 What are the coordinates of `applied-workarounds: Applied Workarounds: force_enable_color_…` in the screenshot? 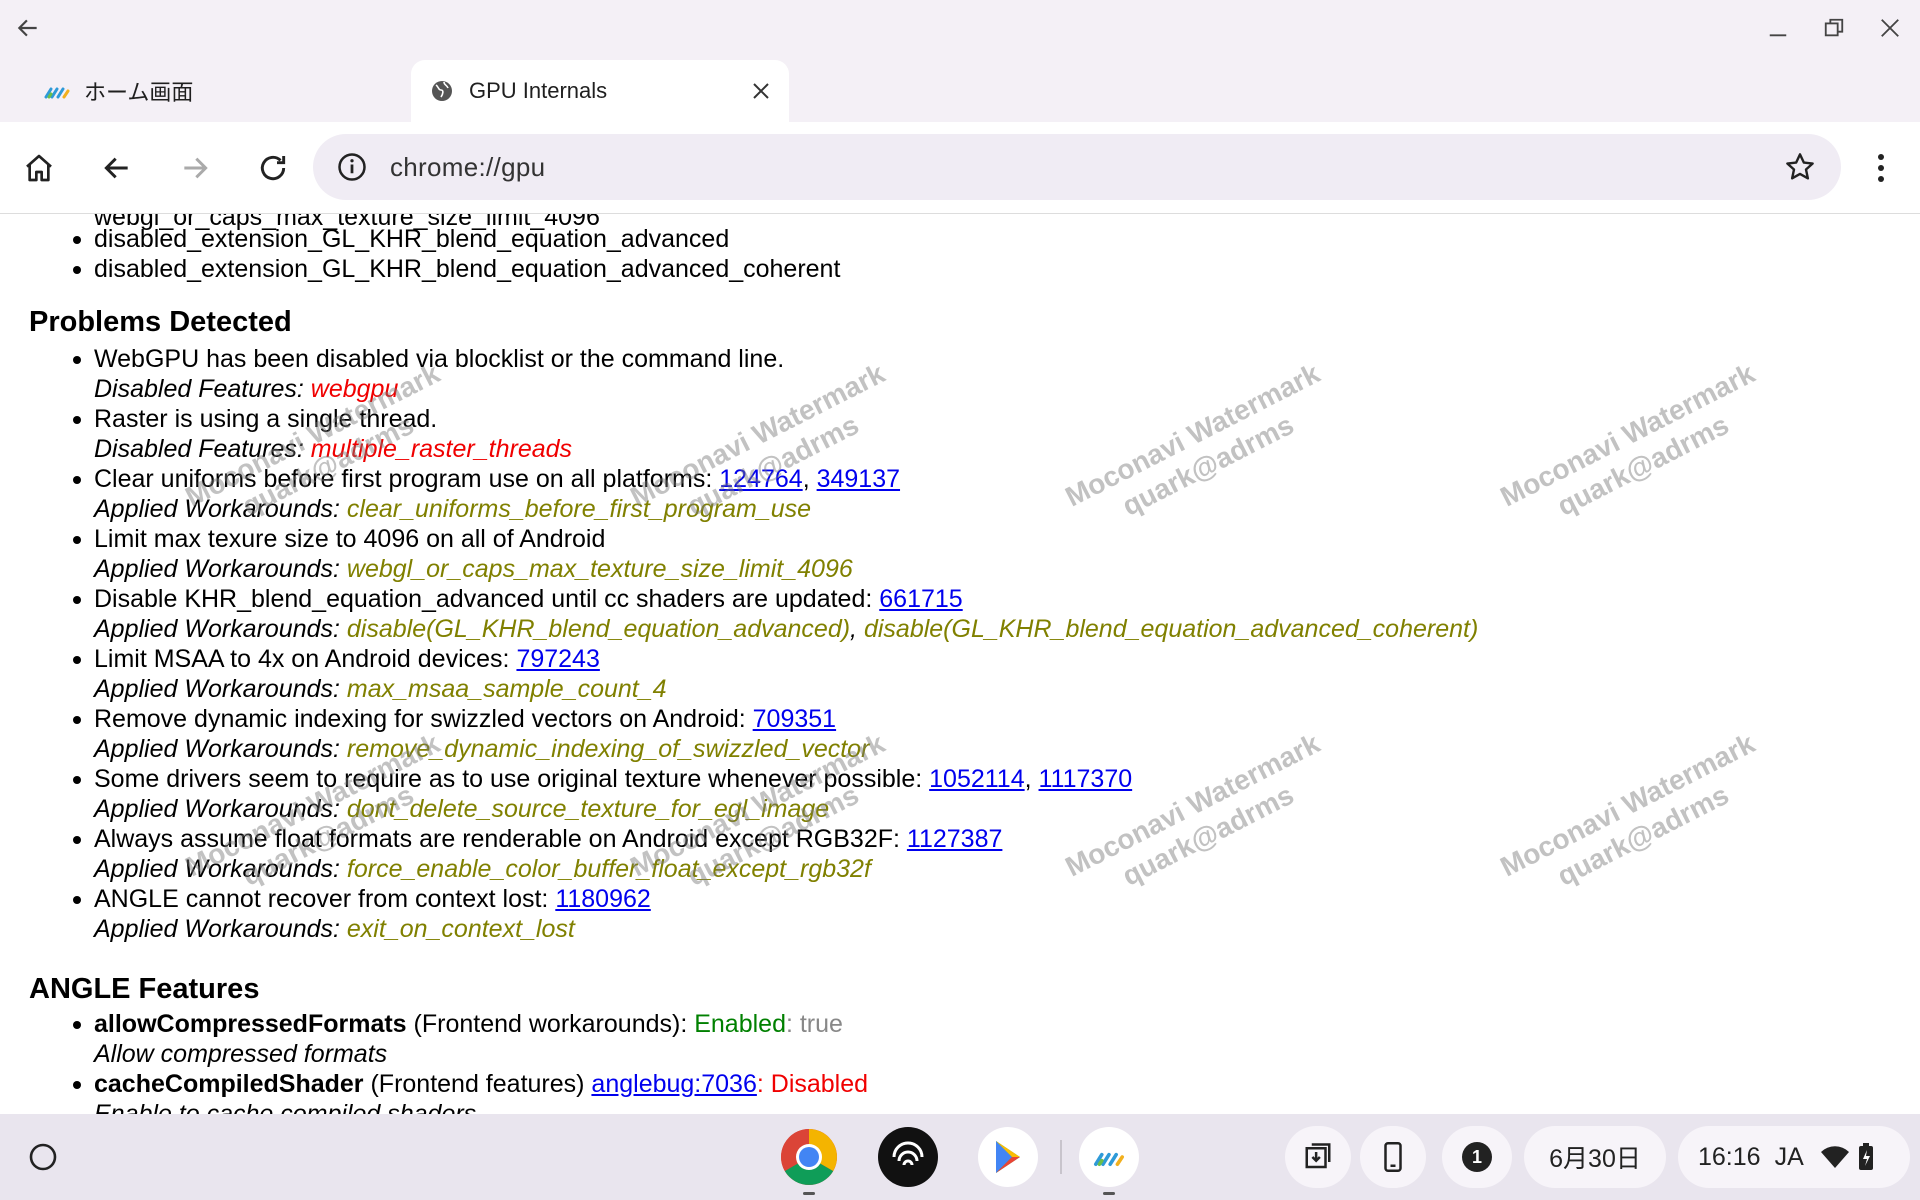 It's located at (786, 869).